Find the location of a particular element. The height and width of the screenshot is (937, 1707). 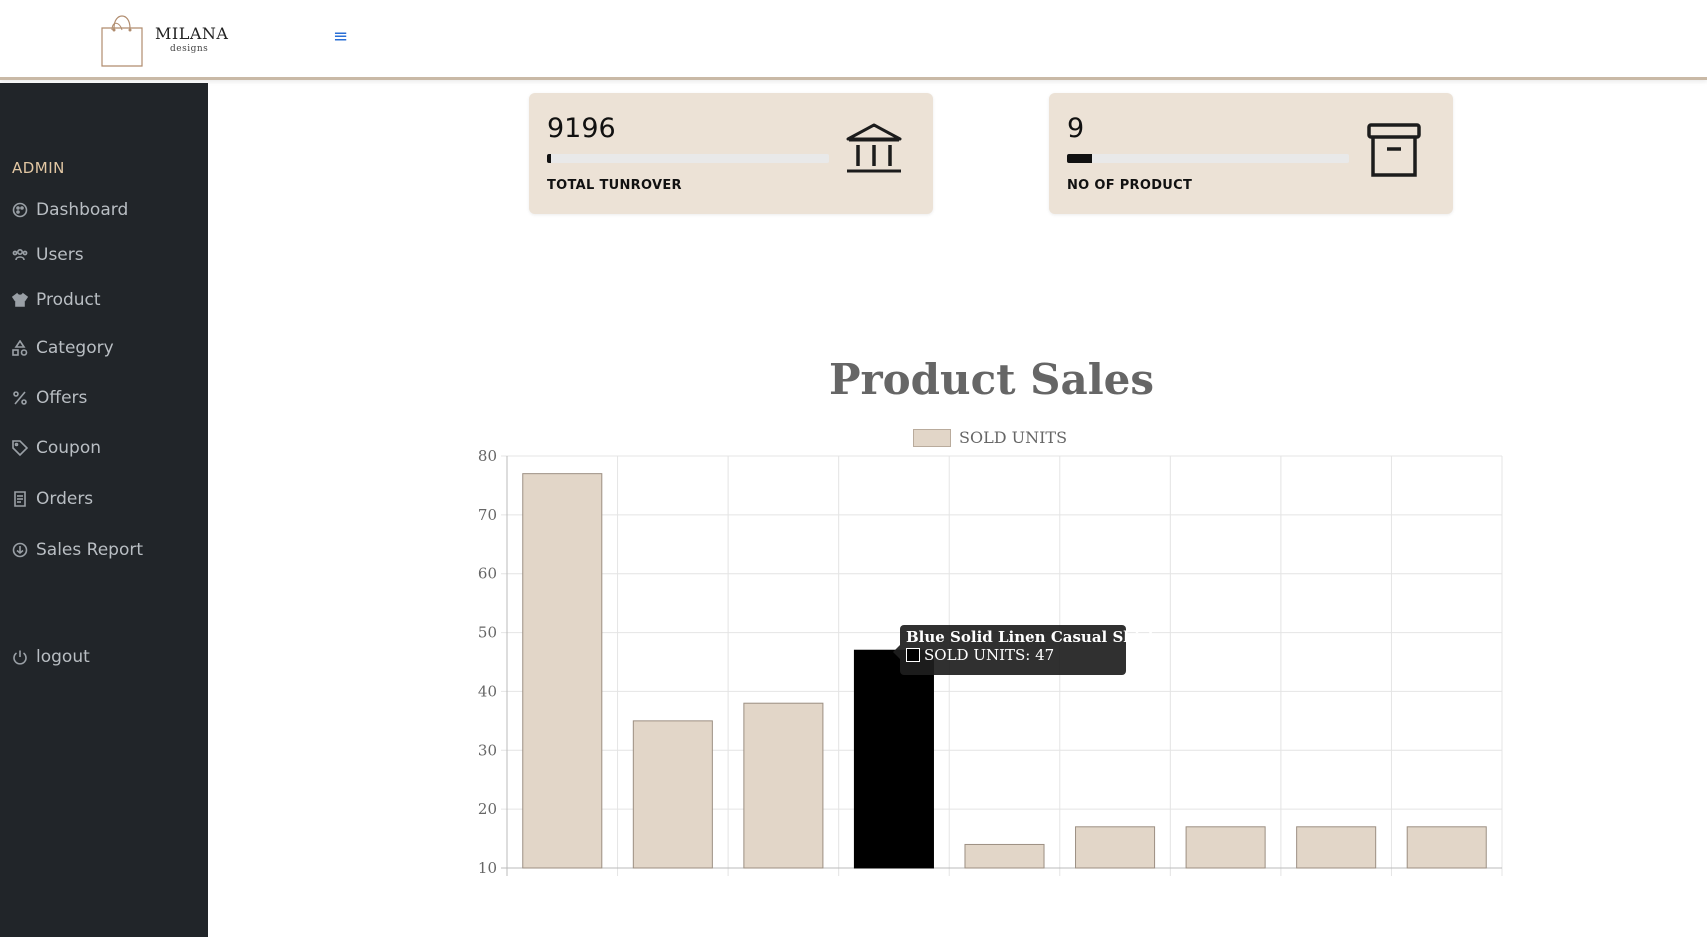

sidebar-item-label: Category is located at coordinates (75, 348).